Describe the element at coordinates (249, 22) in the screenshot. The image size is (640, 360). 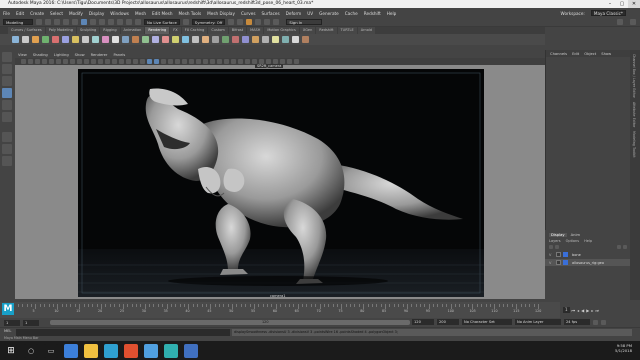
I see `render-icon` at that location.